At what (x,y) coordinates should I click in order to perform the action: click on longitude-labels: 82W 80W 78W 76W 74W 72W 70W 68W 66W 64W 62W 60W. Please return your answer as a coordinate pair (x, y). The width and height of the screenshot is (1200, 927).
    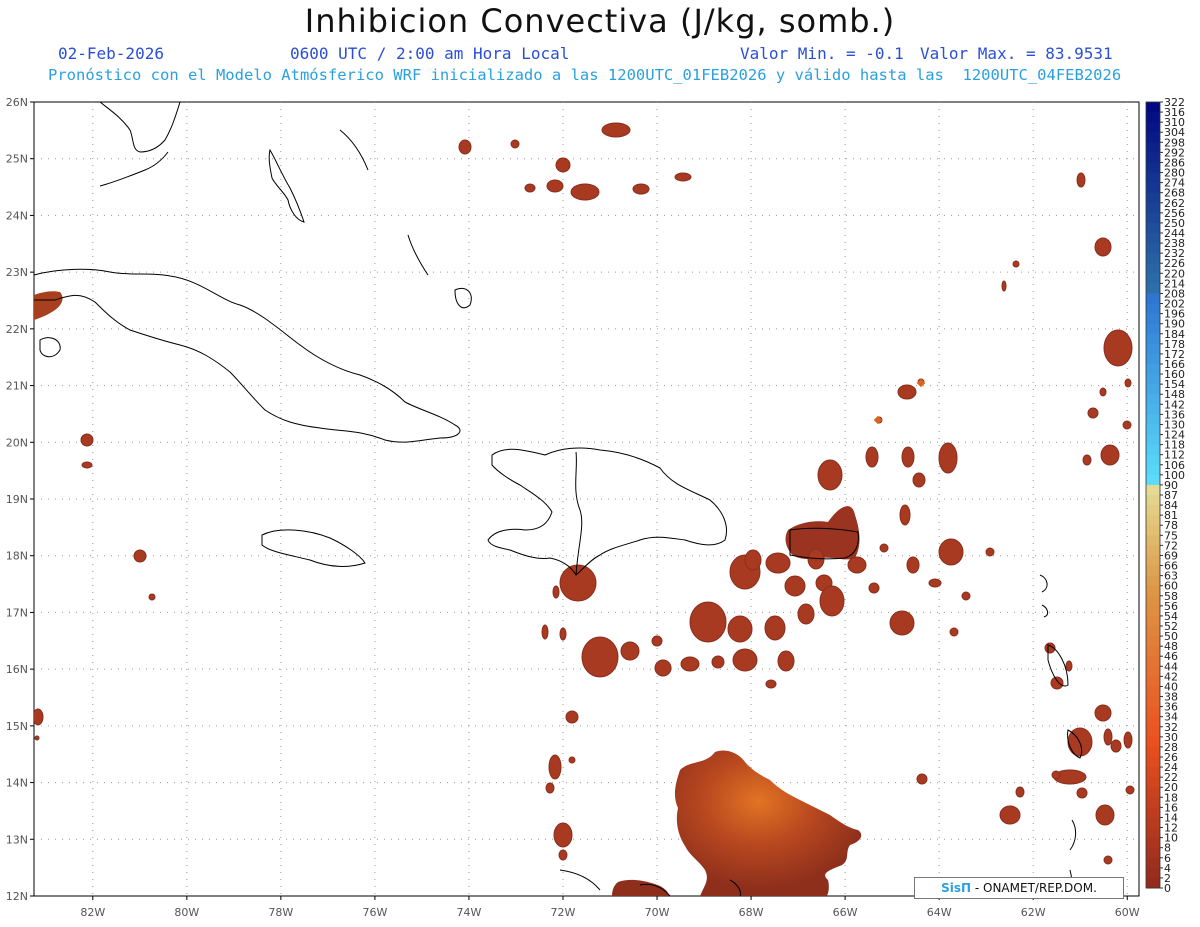
    Looking at the image, I should click on (610, 907).